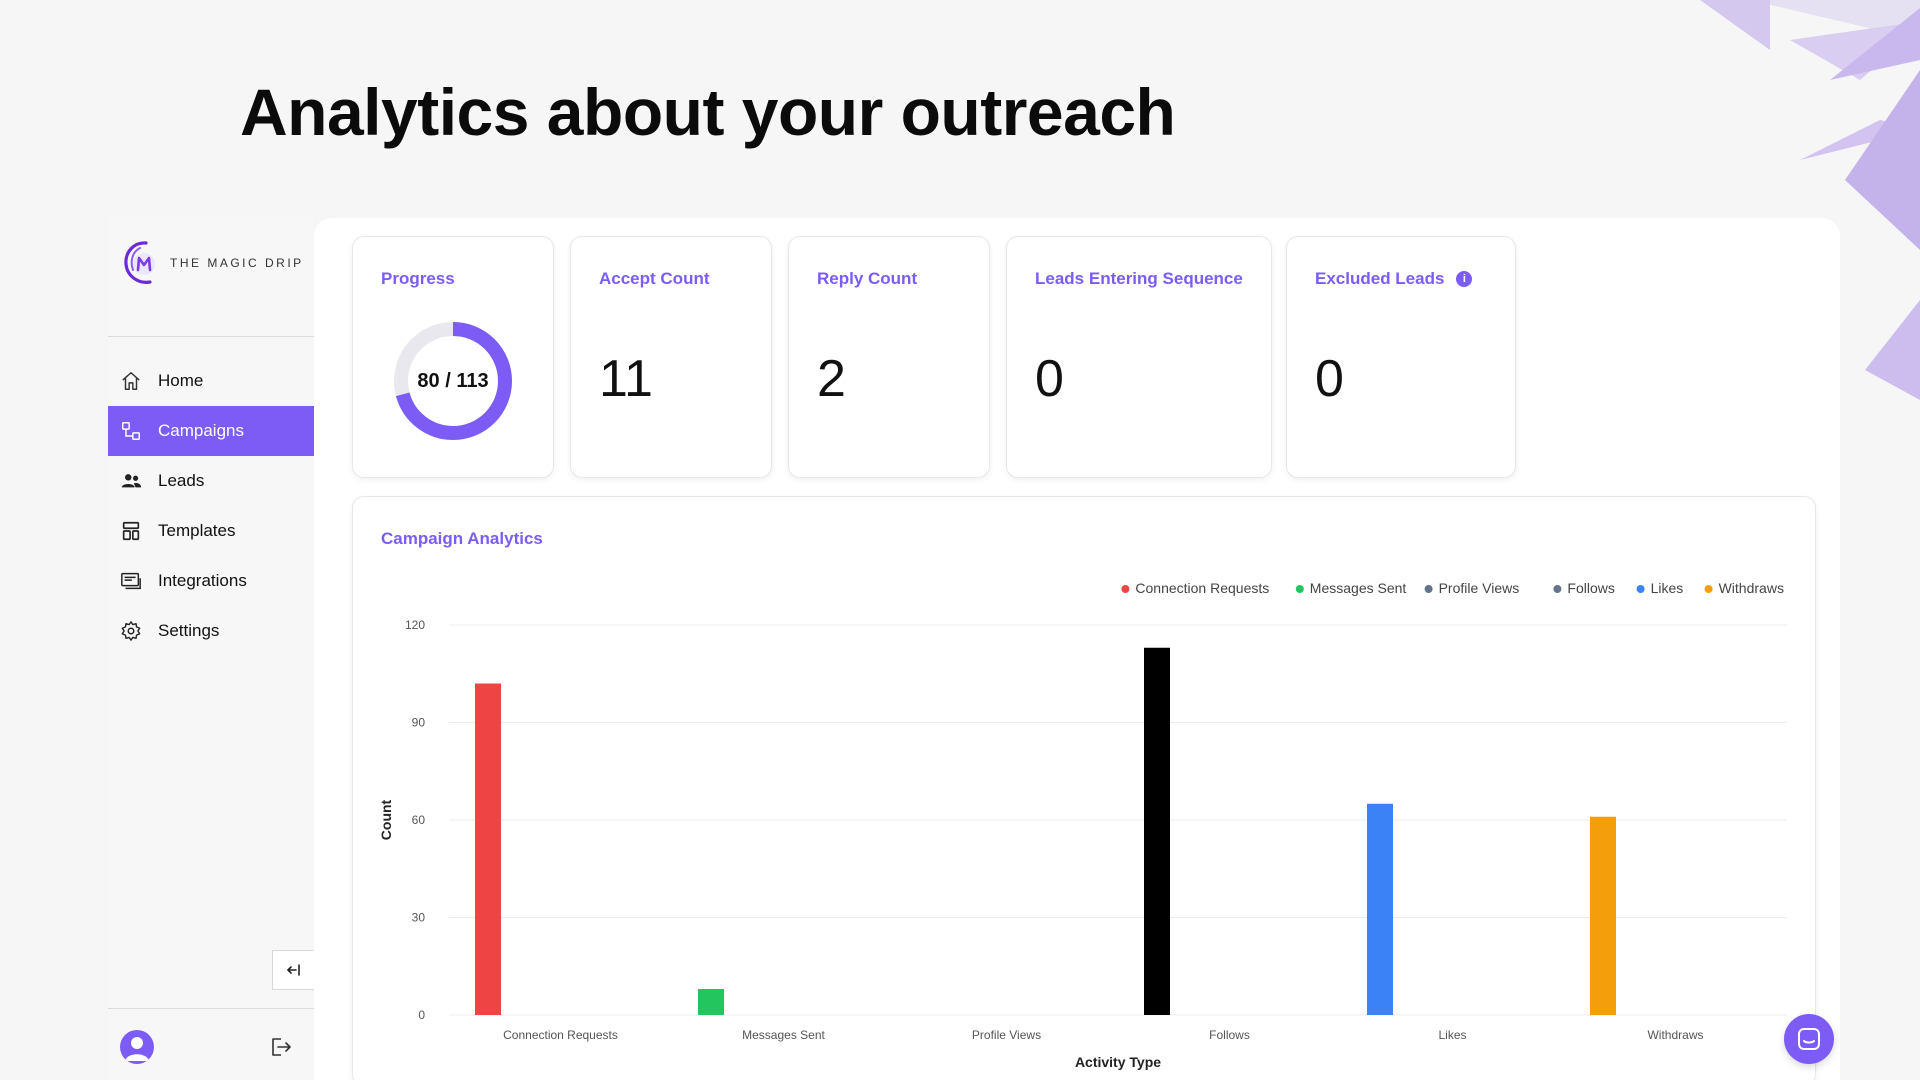 The width and height of the screenshot is (1920, 1080). What do you see at coordinates (1006, 1035) in the screenshot?
I see `x-tick-label: Profile Views` at bounding box center [1006, 1035].